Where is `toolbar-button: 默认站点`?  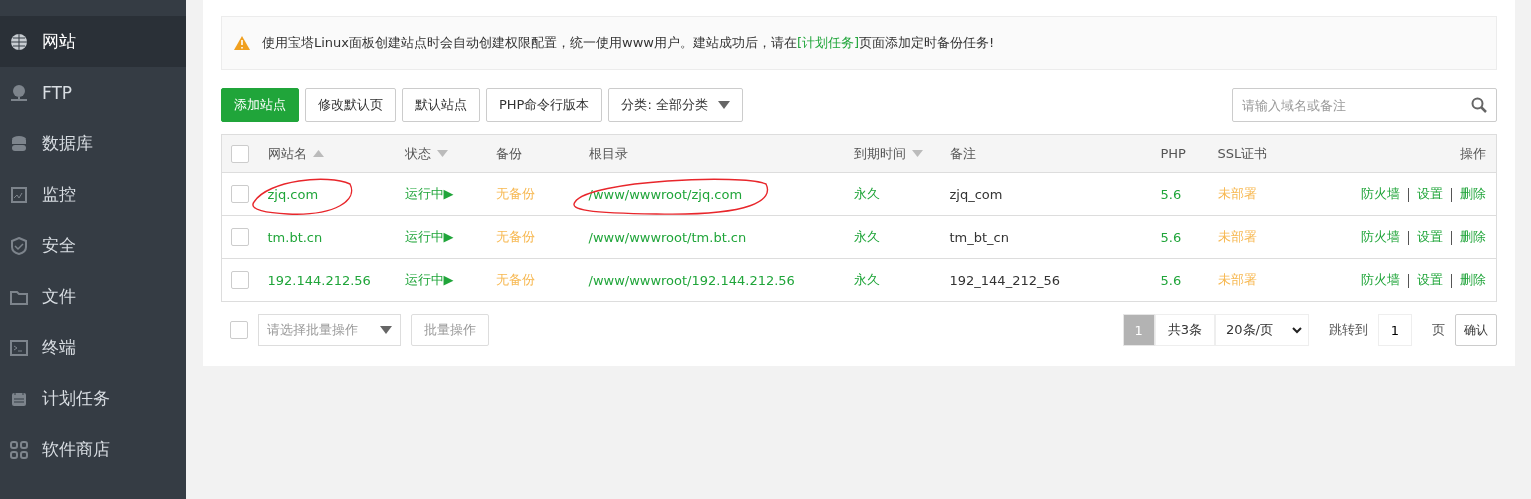
toolbar-button: 默认站点 is located at coordinates (441, 105).